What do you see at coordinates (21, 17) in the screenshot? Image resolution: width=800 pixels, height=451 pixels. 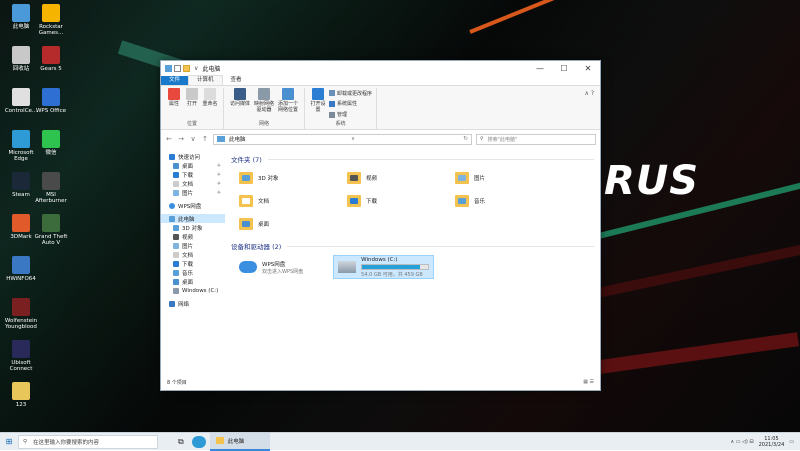 I see `desktop-shortcut: 此电脑` at bounding box center [21, 17].